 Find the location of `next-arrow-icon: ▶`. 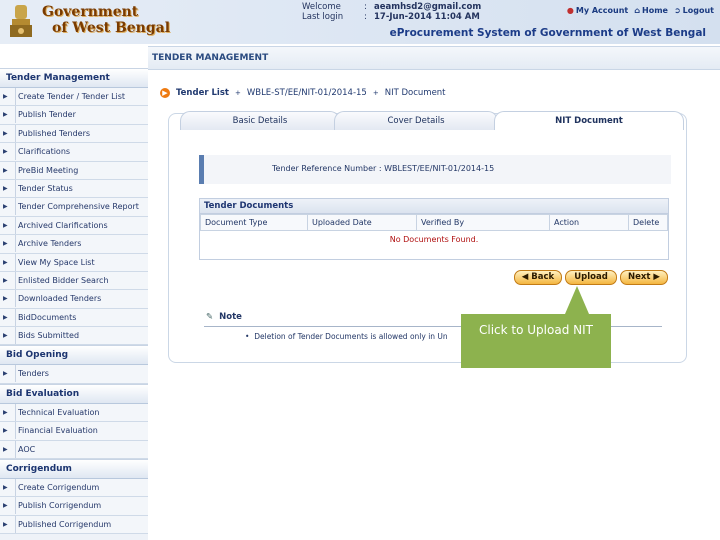

next-arrow-icon: ▶ is located at coordinates (656, 277).